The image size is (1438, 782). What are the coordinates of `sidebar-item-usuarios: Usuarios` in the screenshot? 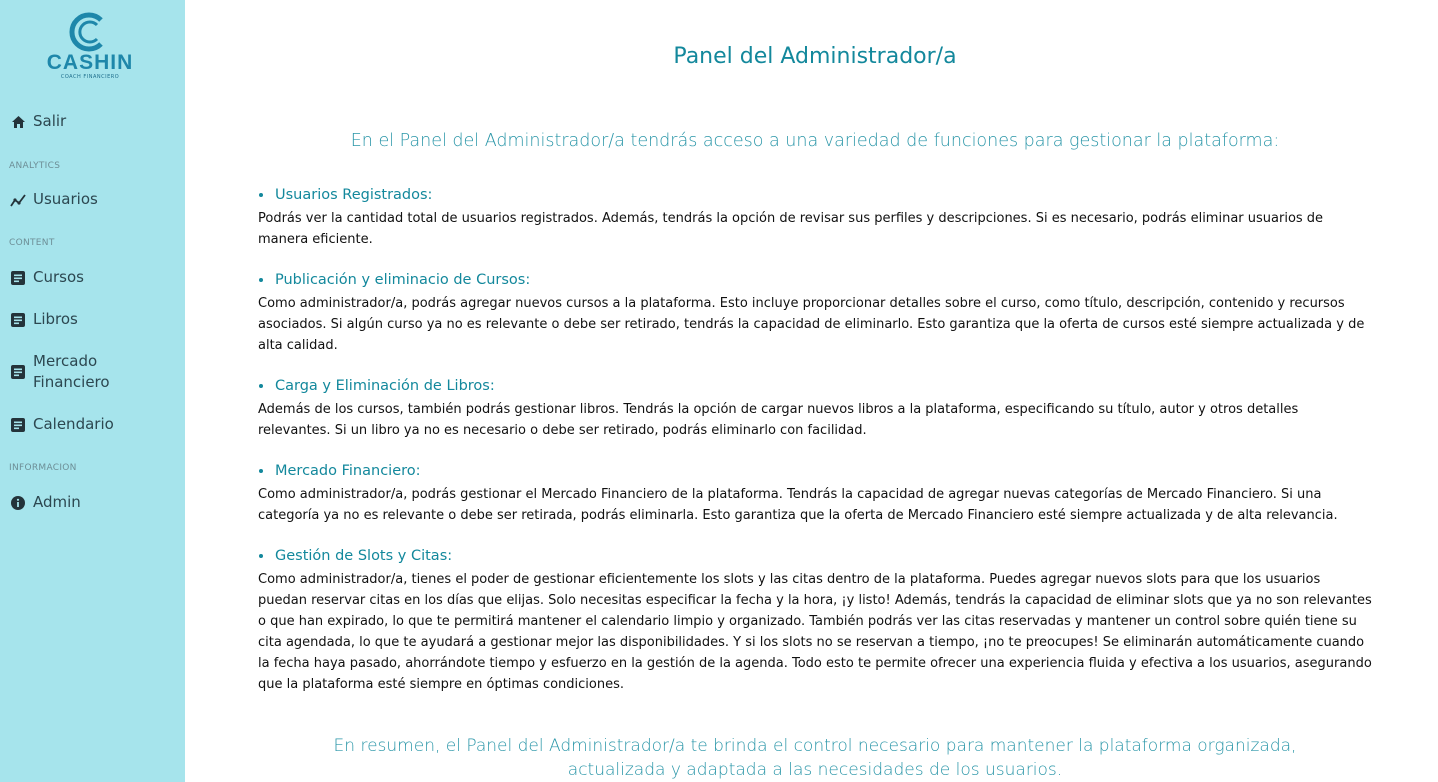 It's located at (54, 199).